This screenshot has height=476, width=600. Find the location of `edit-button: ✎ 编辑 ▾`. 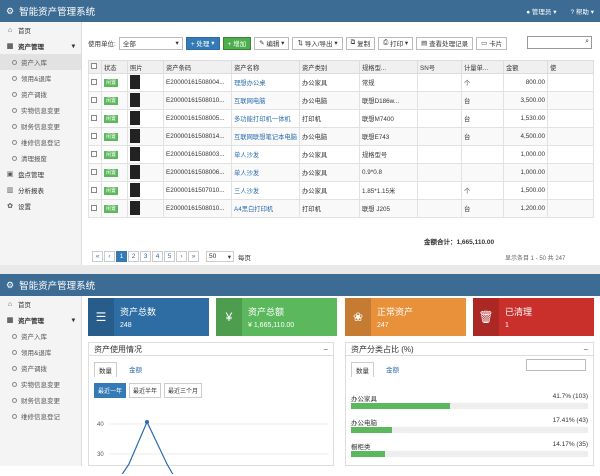

edit-button: ✎ 编辑 ▾ is located at coordinates (272, 43).